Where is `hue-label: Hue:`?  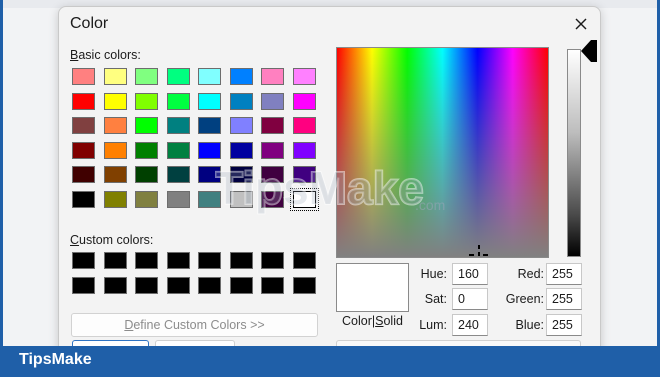
hue-label: Hue: is located at coordinates (433, 274).